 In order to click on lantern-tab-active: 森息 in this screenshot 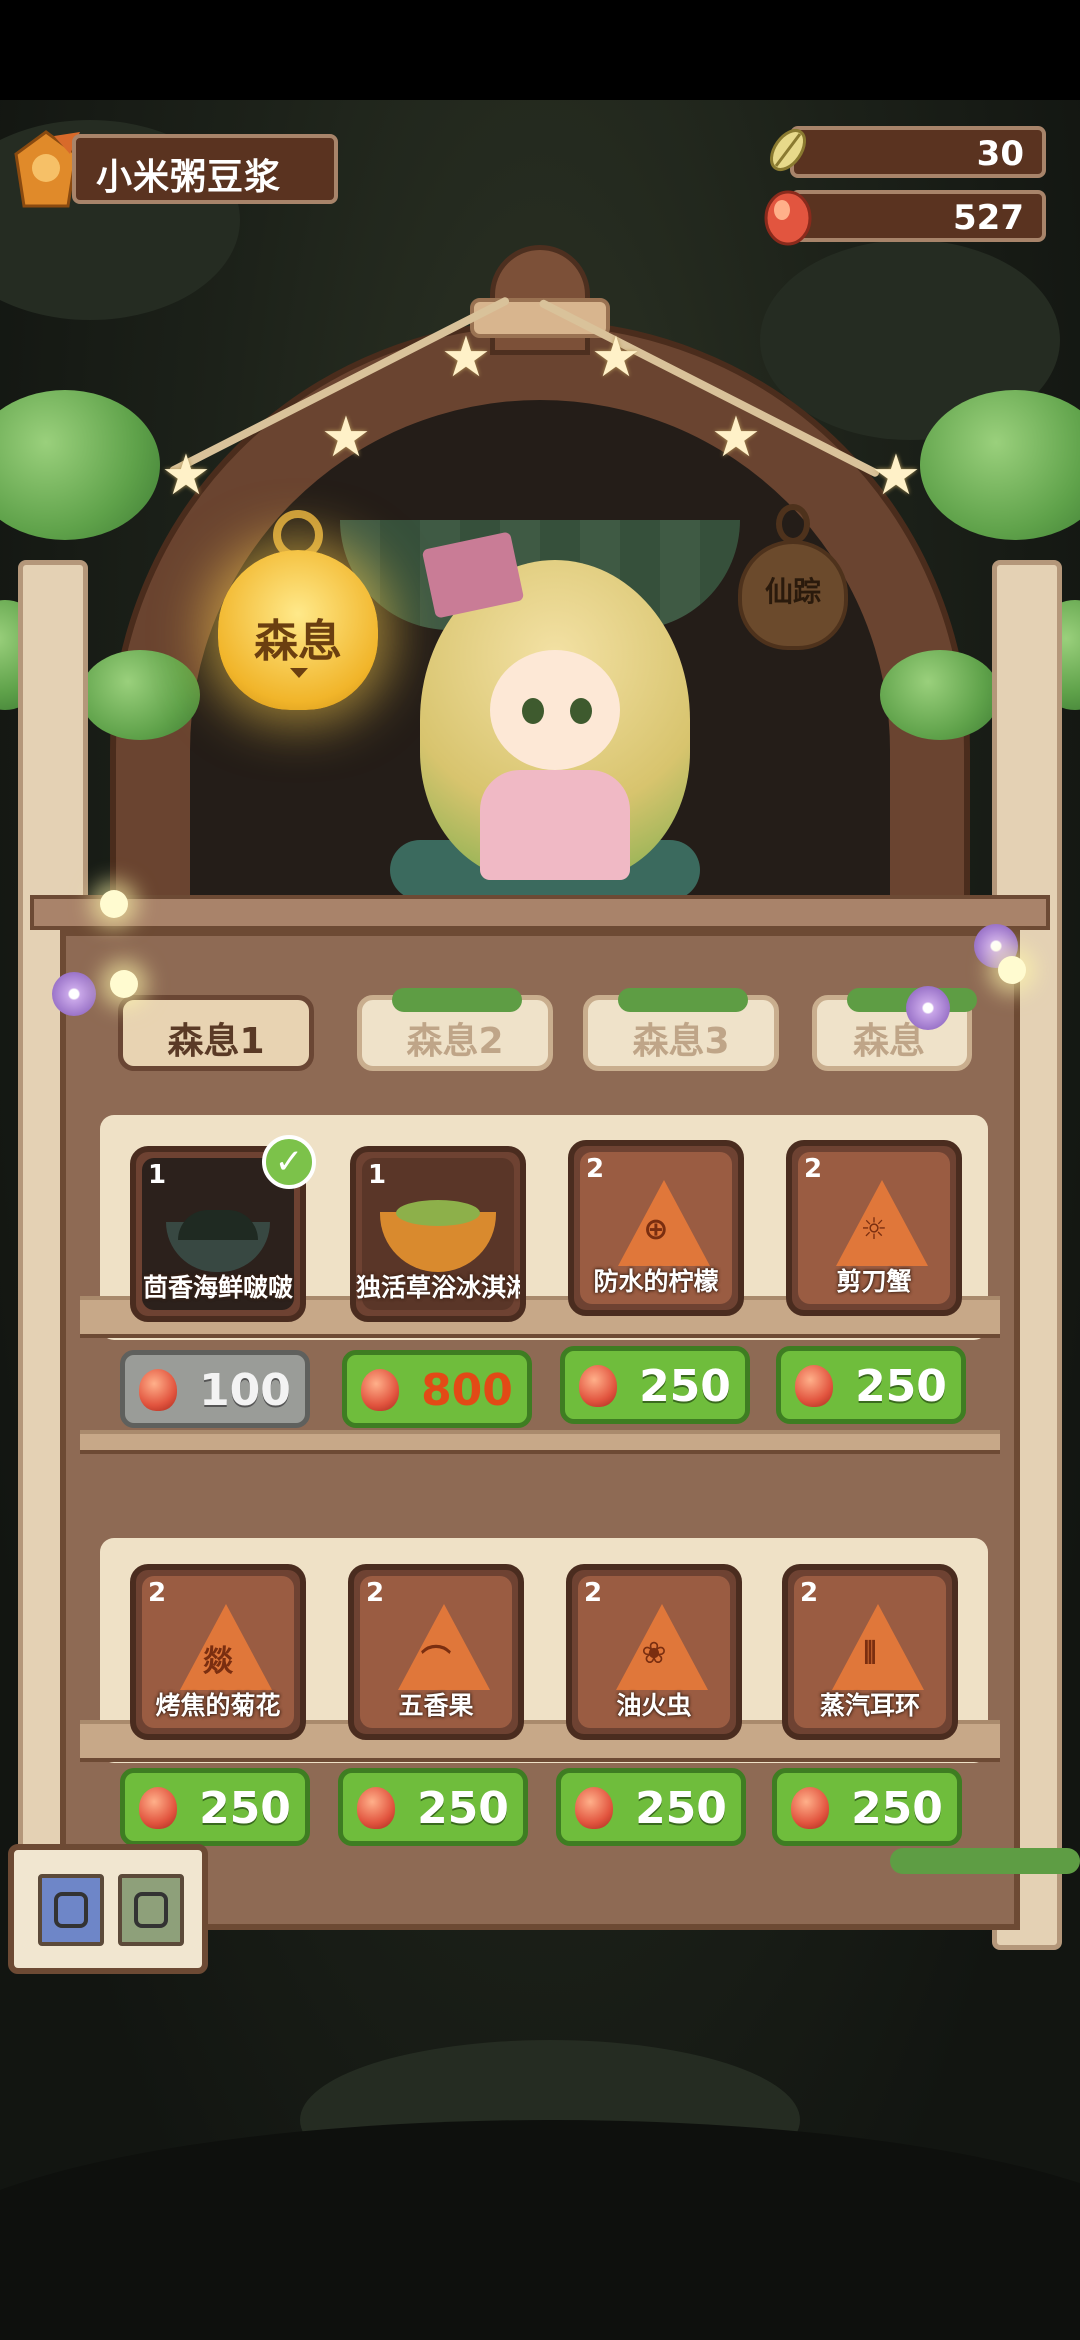, I will do `click(298, 610)`.